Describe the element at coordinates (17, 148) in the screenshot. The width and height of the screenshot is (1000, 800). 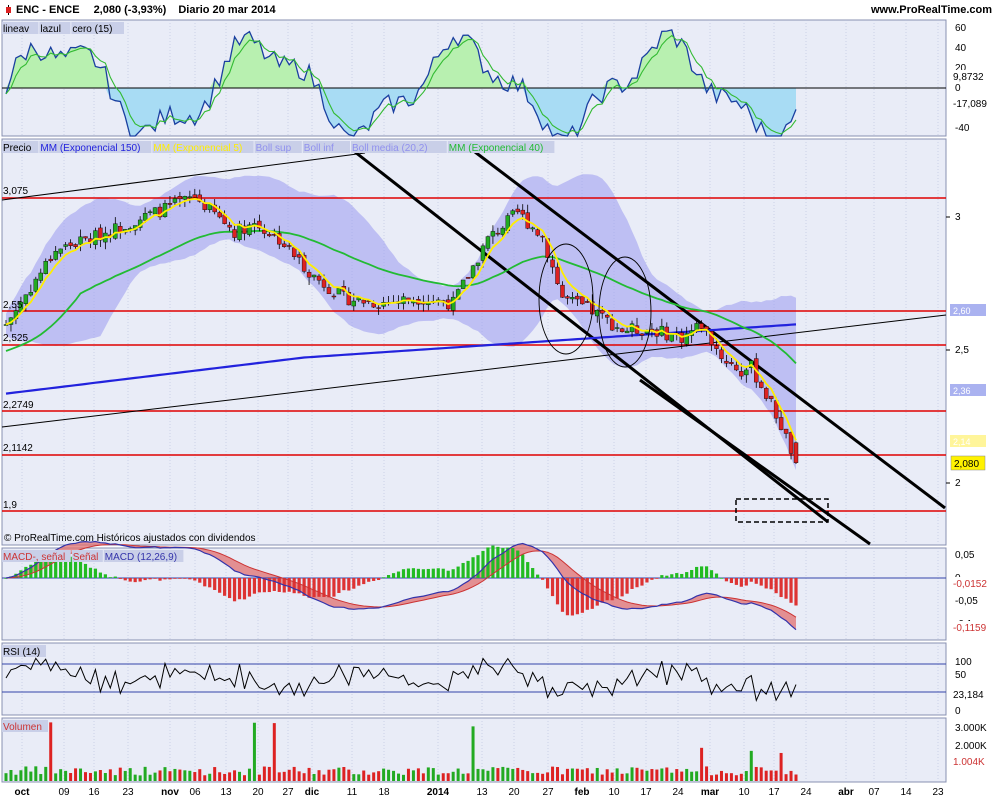
I see `price-legend-item: Precio` at that location.